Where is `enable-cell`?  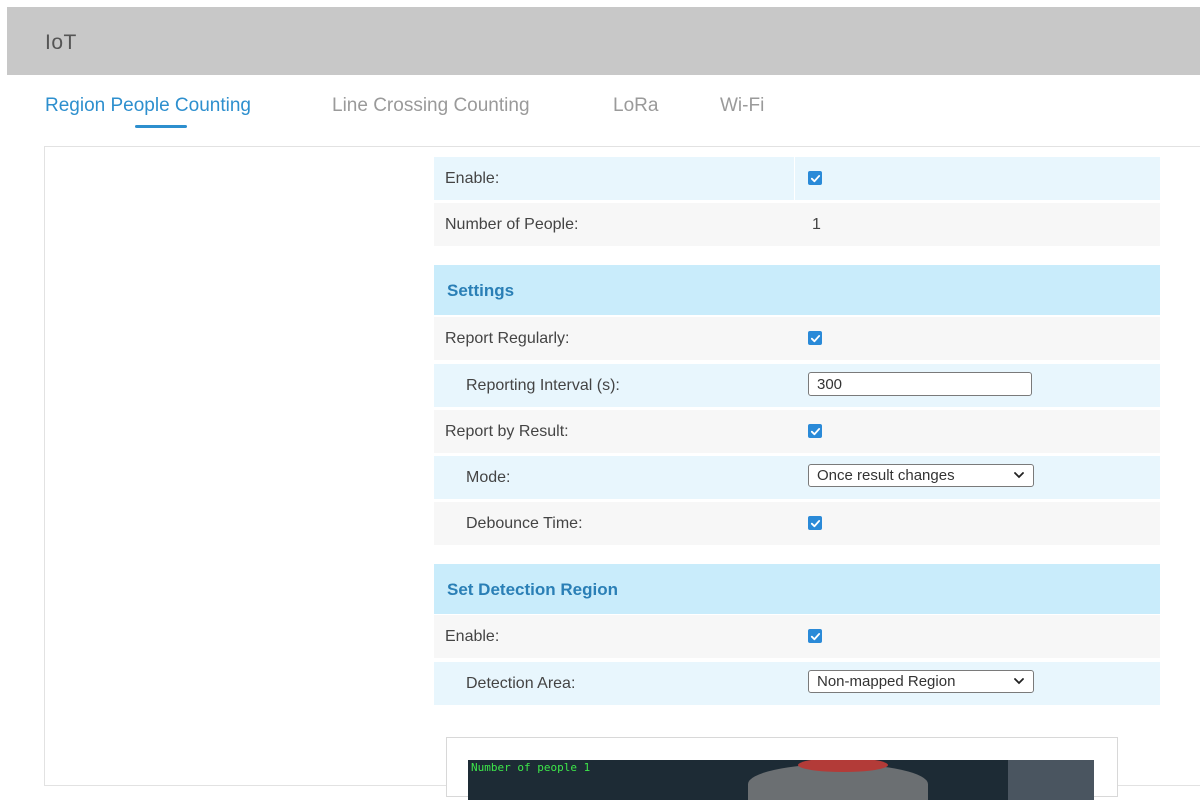
enable-cell is located at coordinates (977, 178).